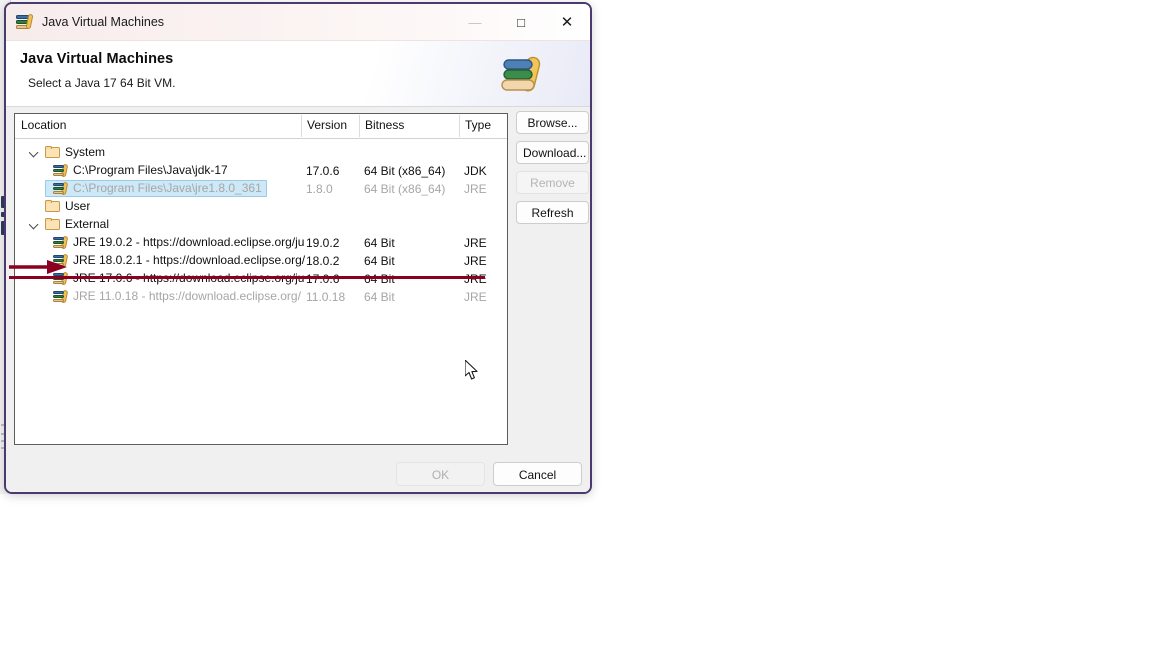 This screenshot has width=1152, height=648. Describe the element at coordinates (87, 224) in the screenshot. I see `row-location-label: External` at that location.